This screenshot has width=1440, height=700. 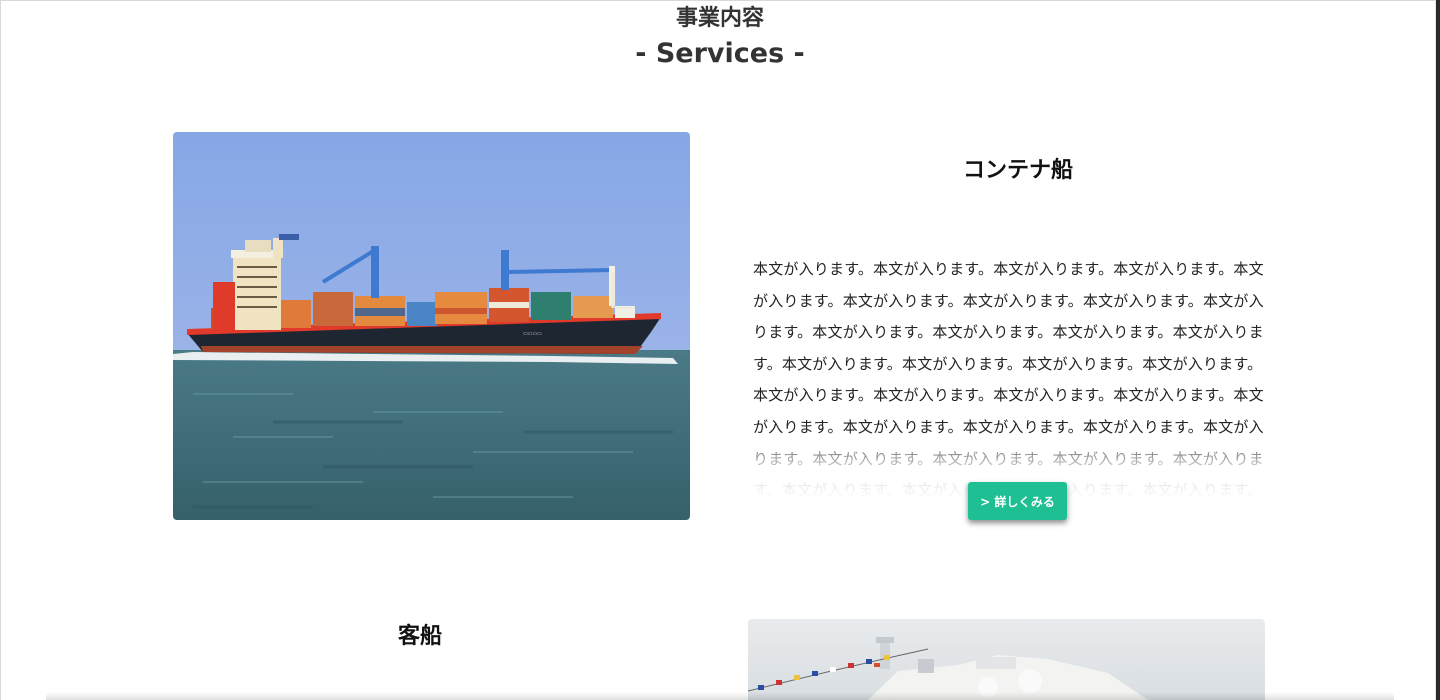 I want to click on service-title-passenger-ship: 客船, so click(x=419, y=636).